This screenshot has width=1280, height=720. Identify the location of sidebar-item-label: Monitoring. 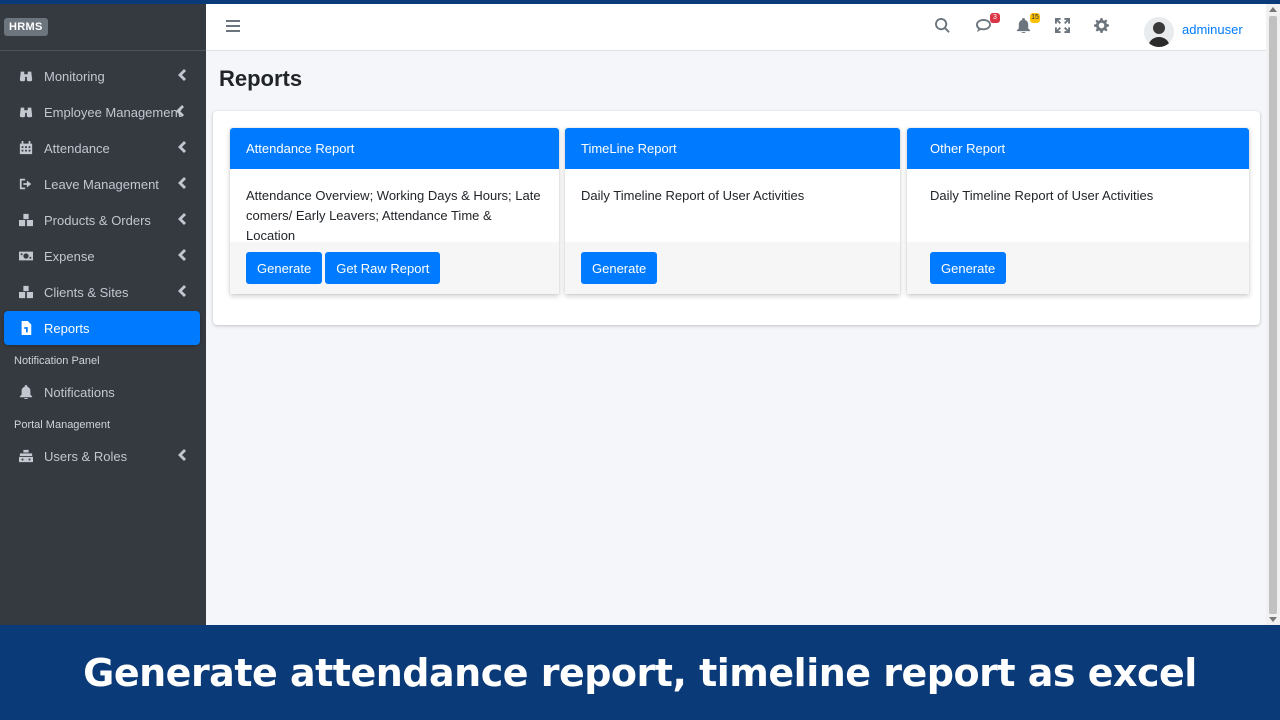
(74, 76).